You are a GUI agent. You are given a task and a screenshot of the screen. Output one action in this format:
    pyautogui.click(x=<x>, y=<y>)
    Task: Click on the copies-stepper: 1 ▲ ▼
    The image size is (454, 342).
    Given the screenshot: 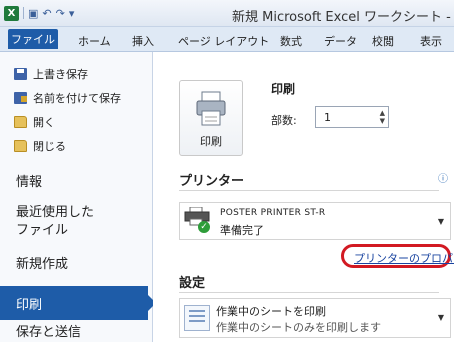 What is the action you would take?
    pyautogui.click(x=352, y=117)
    